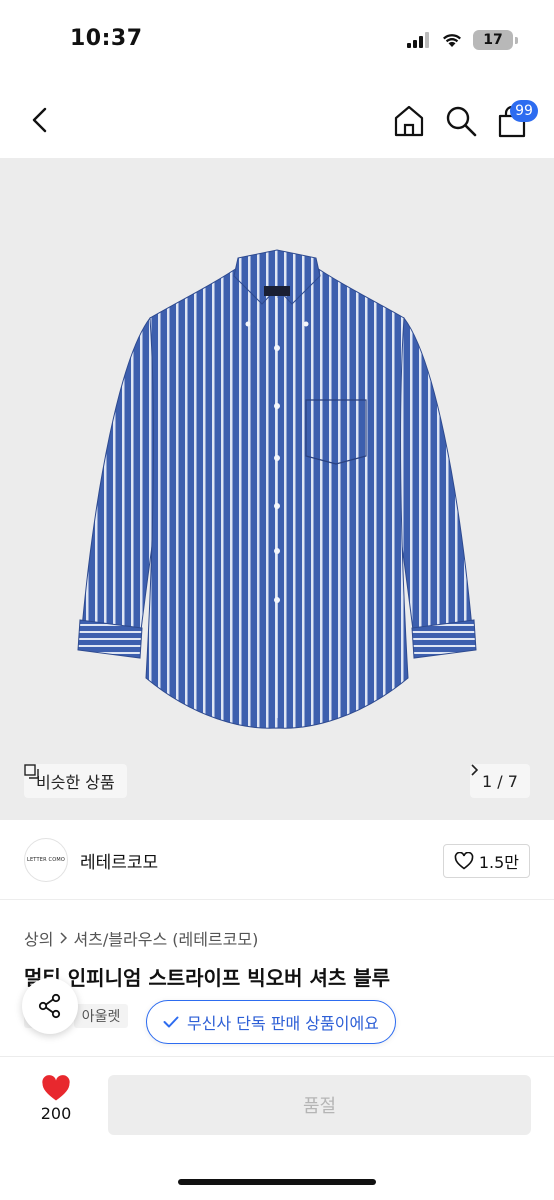 This screenshot has height=1200, width=554. What do you see at coordinates (464, 861) in the screenshot?
I see `heart-outline-icon` at bounding box center [464, 861].